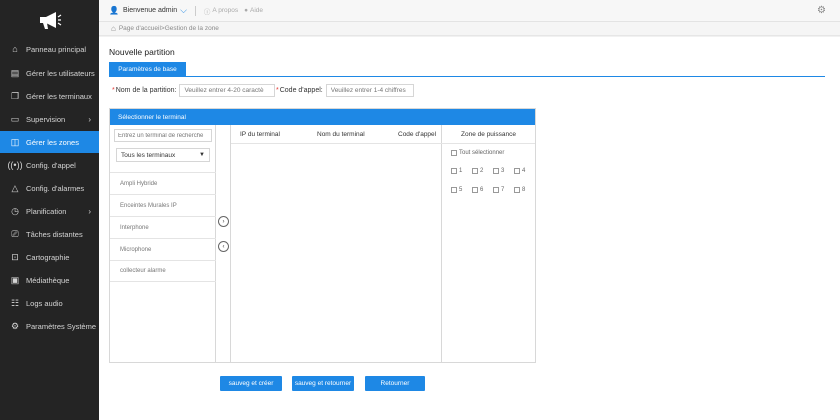 The image size is (840, 420). I want to click on logo, so click(49, 20).